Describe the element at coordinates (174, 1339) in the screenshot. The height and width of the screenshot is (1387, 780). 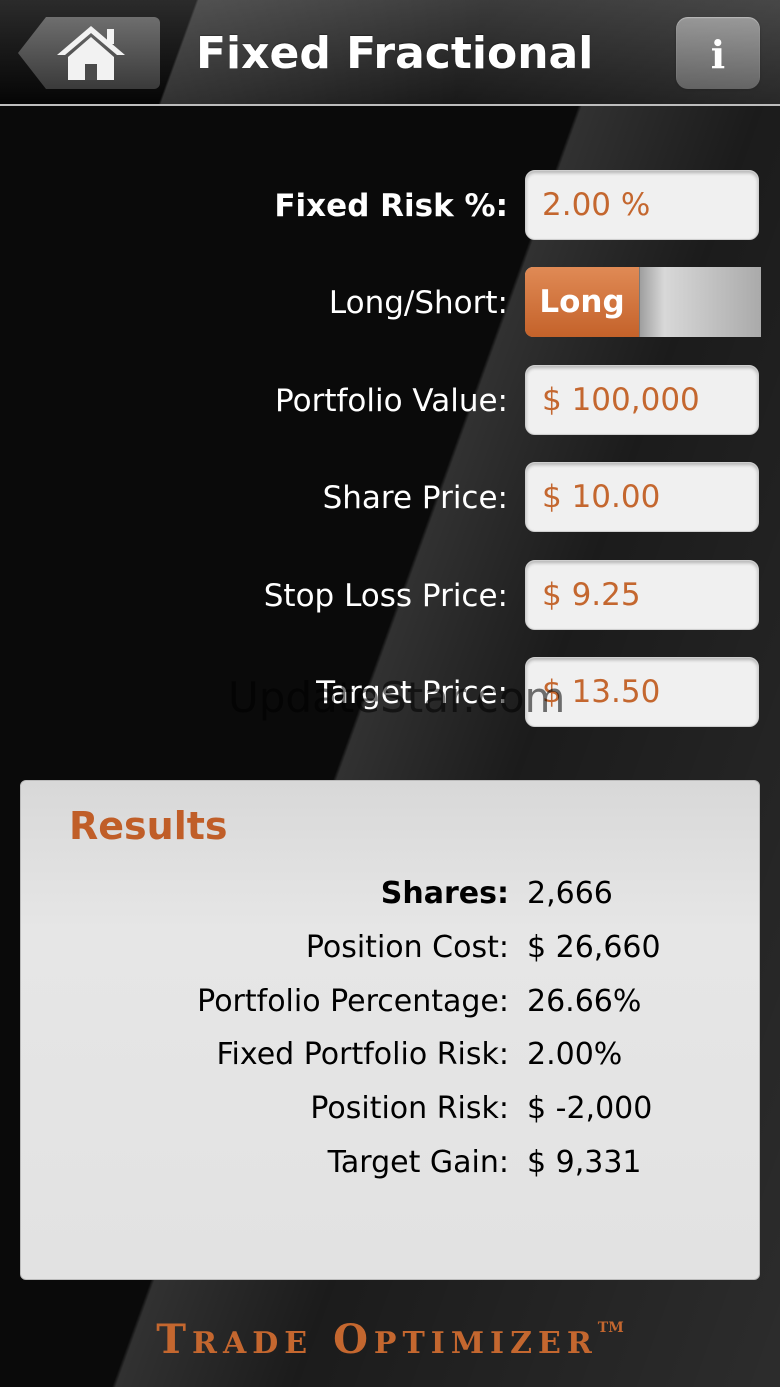
I see `brand-initial-t: T` at that location.